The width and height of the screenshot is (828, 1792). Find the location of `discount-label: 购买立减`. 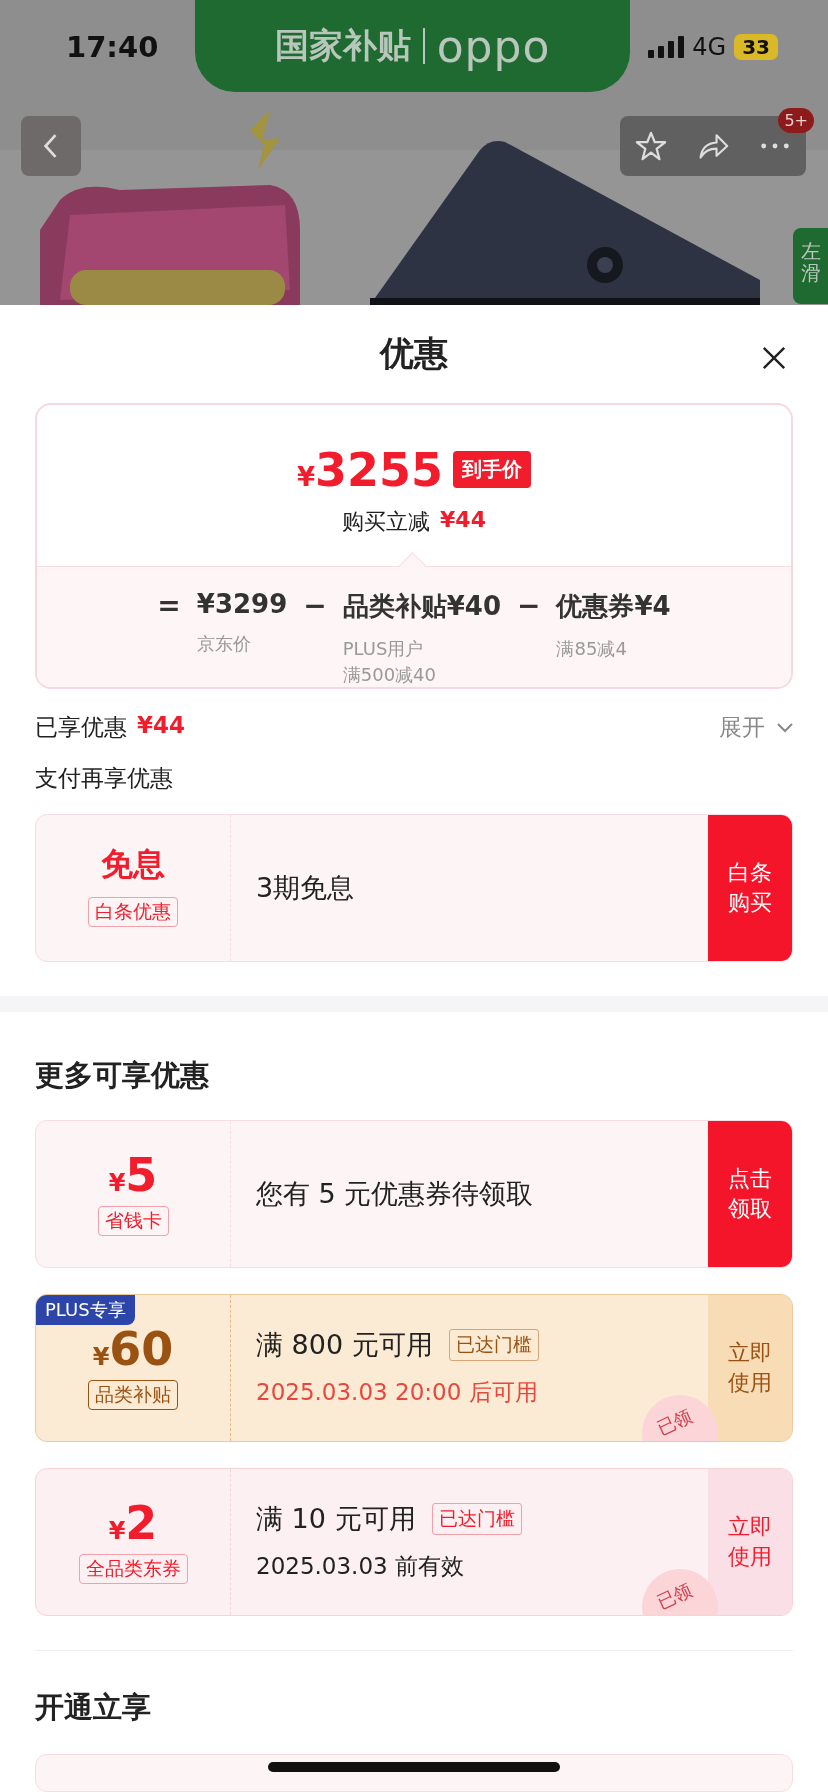

discount-label: 购买立减 is located at coordinates (386, 521).